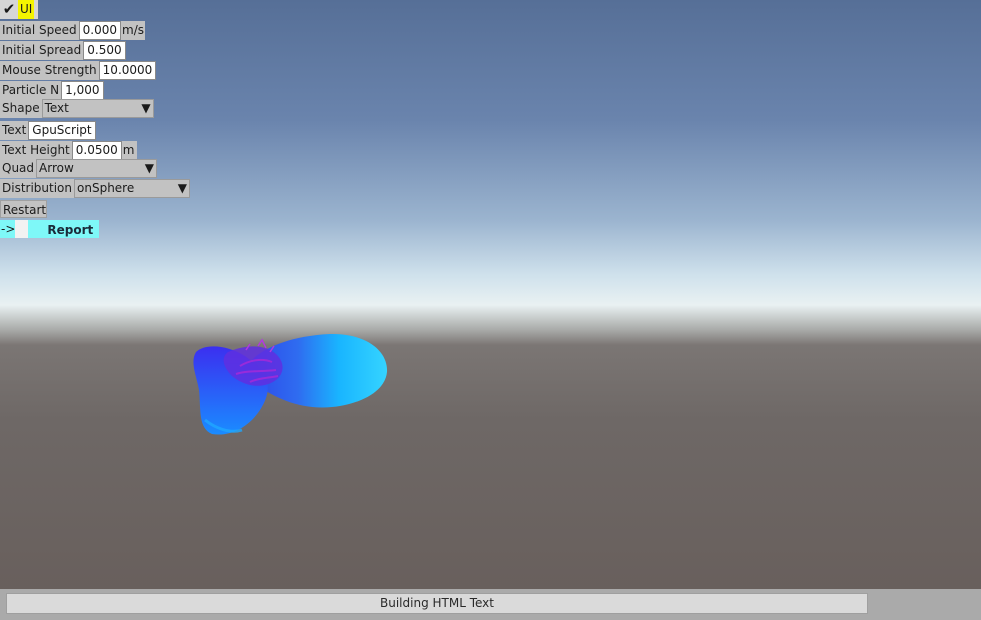 This screenshot has height=620, width=981. What do you see at coordinates (8, 229) in the screenshot?
I see `report-arrow-label: ->` at bounding box center [8, 229].